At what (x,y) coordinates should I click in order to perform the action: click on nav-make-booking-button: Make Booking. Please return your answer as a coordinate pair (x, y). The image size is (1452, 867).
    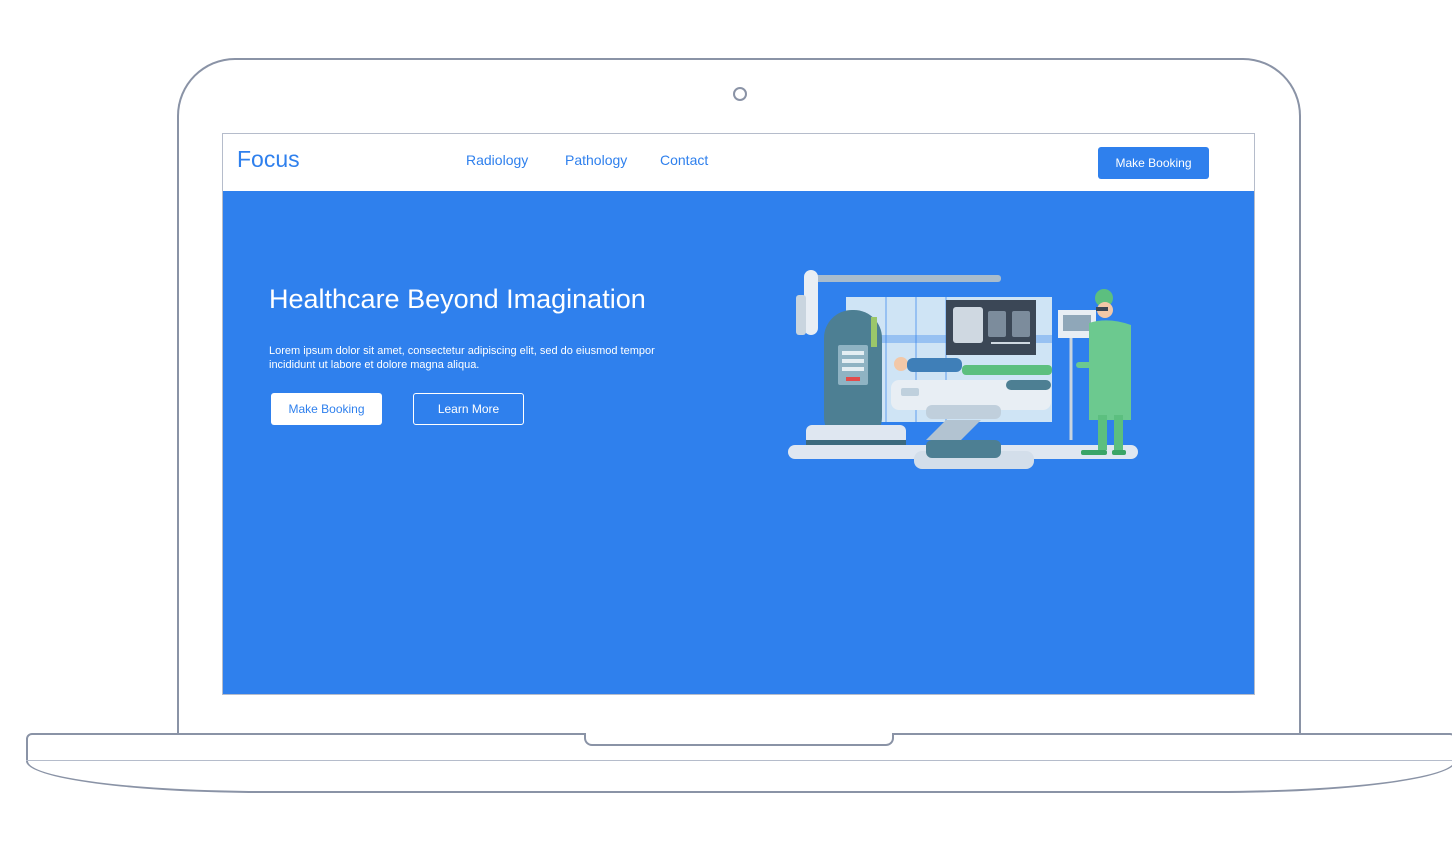
    Looking at the image, I should click on (1153, 163).